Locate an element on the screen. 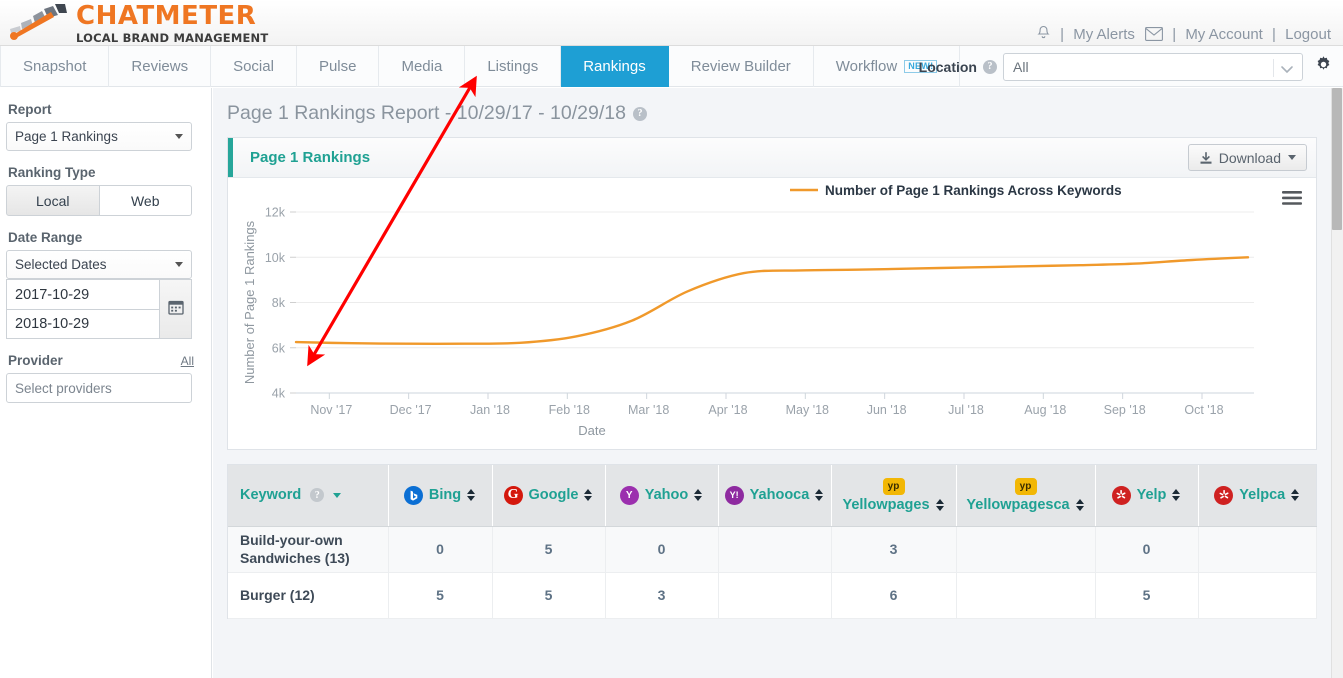 This screenshot has height=678, width=1343. col-header-google: G Google is located at coordinates (549, 496).